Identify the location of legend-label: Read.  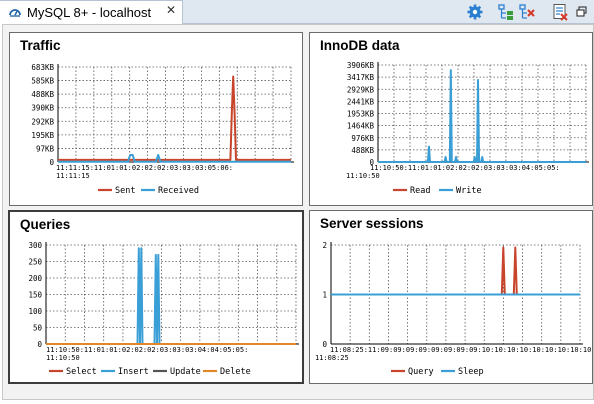
(420, 191).